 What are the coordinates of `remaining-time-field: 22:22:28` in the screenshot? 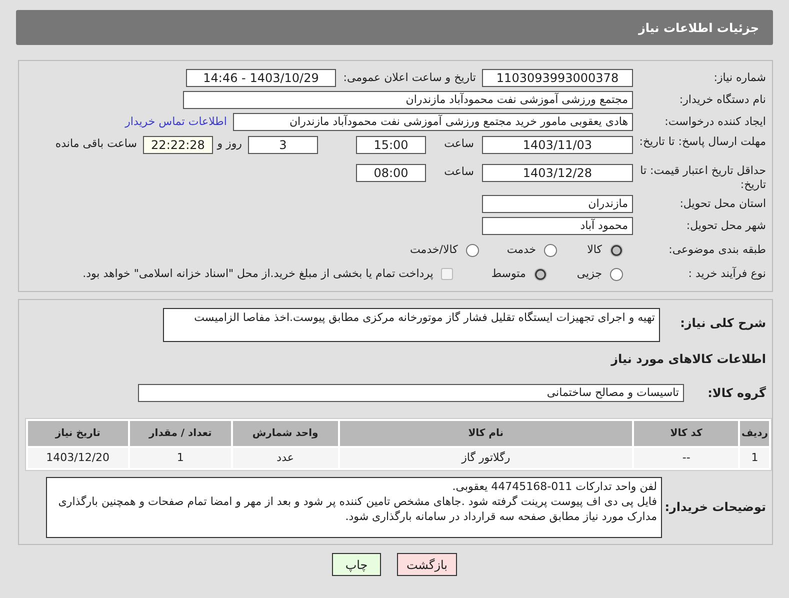 It's located at (178, 145).